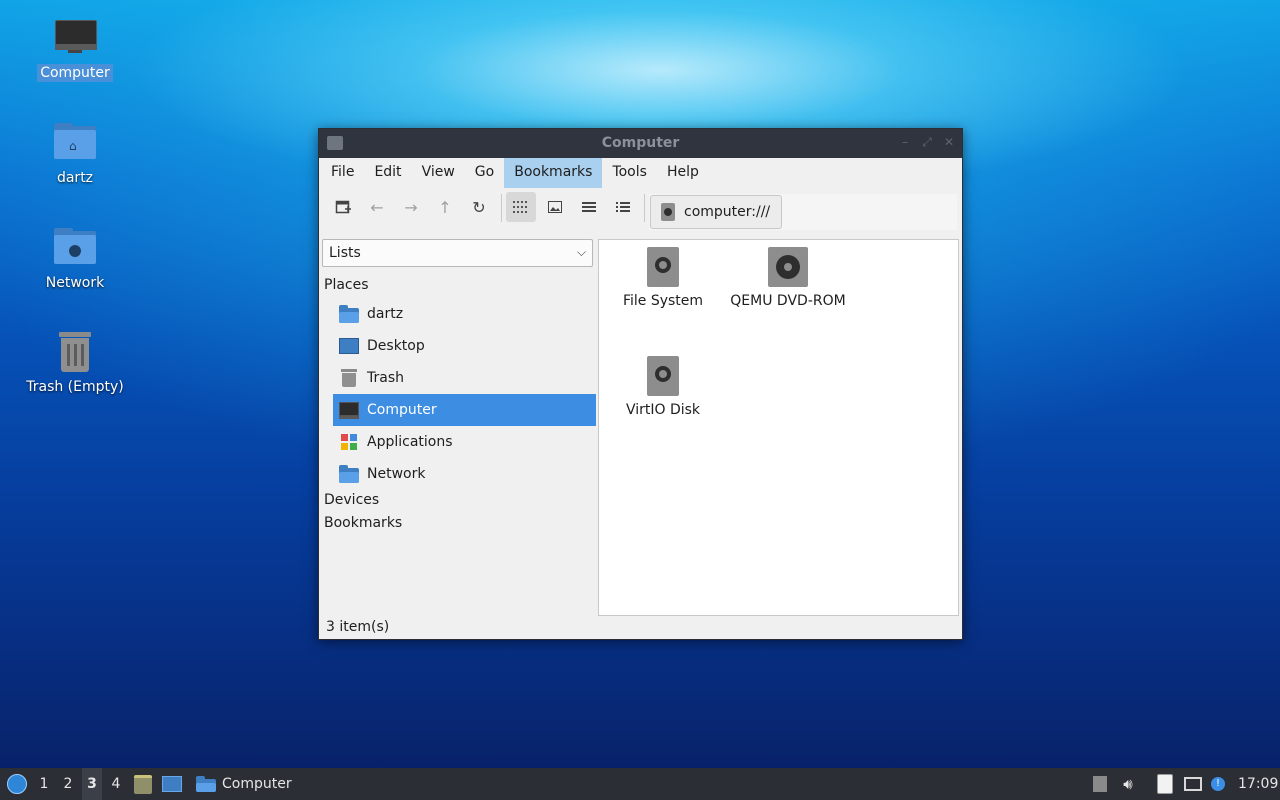  I want to click on desktop-icon-network: Network, so click(75, 260).